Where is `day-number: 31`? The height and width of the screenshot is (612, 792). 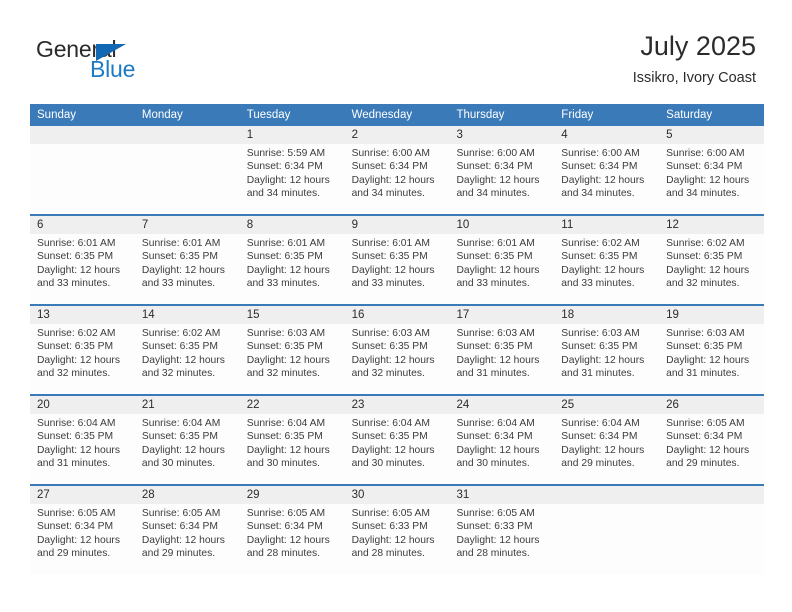
day-number: 31 is located at coordinates (501, 495).